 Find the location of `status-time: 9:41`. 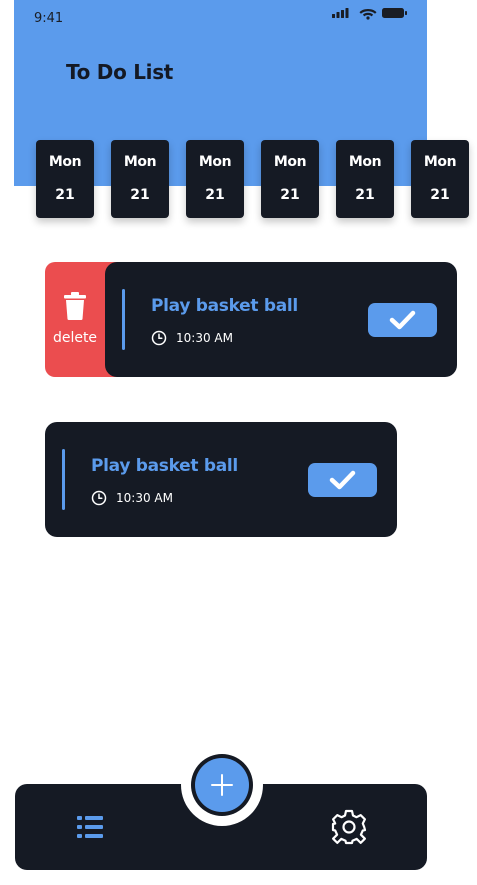

status-time: 9:41 is located at coordinates (49, 18).